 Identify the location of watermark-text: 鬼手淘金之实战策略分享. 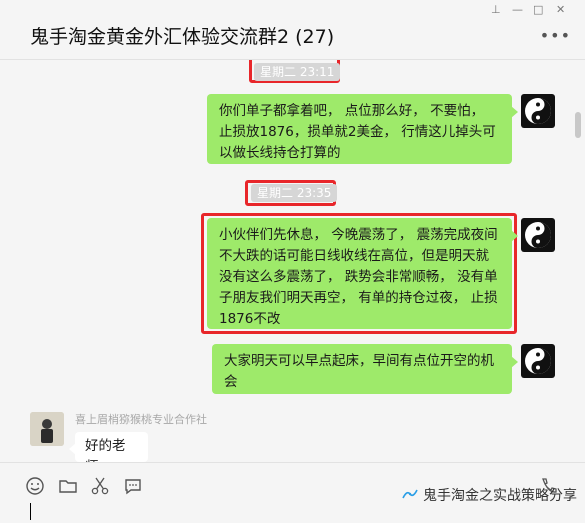
(500, 496).